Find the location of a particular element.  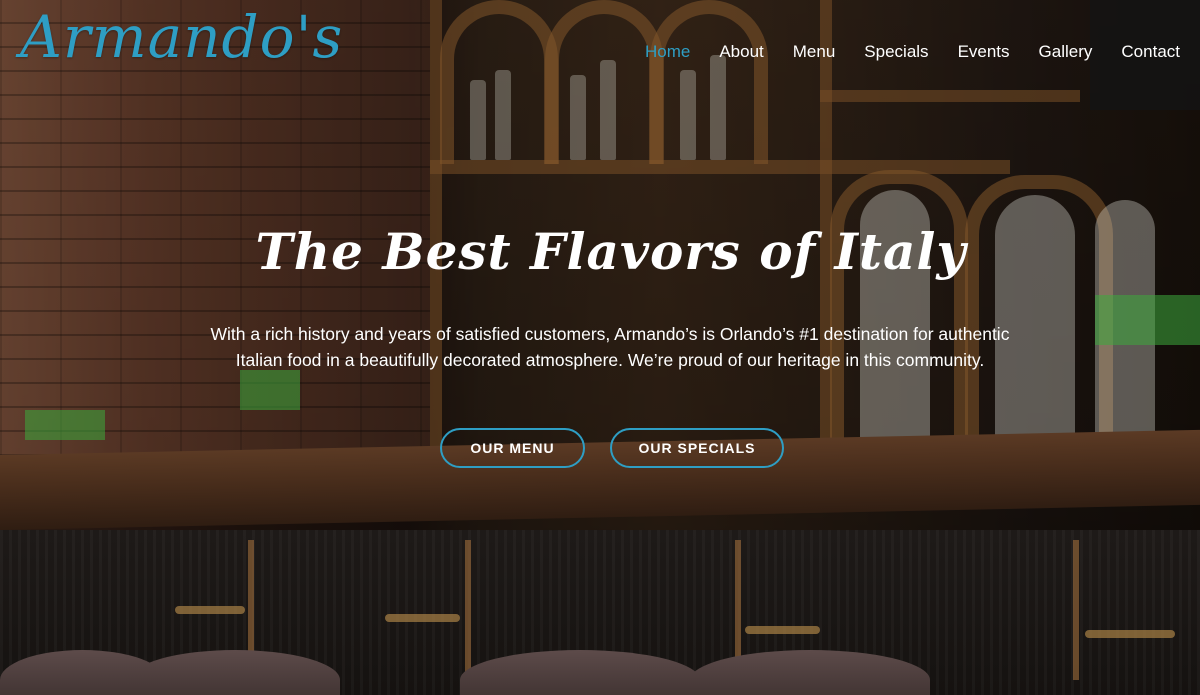

hero-title: The Best Flavors of Italy is located at coordinates (611, 251).